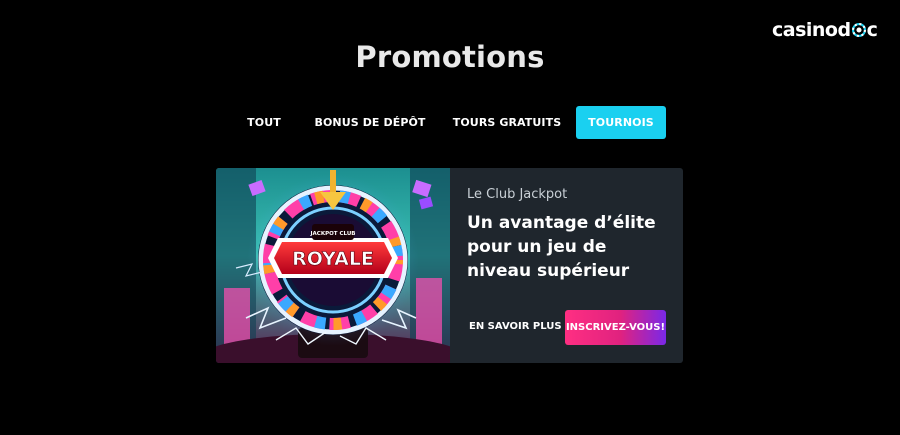 This screenshot has height=435, width=900. What do you see at coordinates (370, 122) in the screenshot?
I see `tab-deposit-bonus: BONUS DE DÉPÔT` at bounding box center [370, 122].